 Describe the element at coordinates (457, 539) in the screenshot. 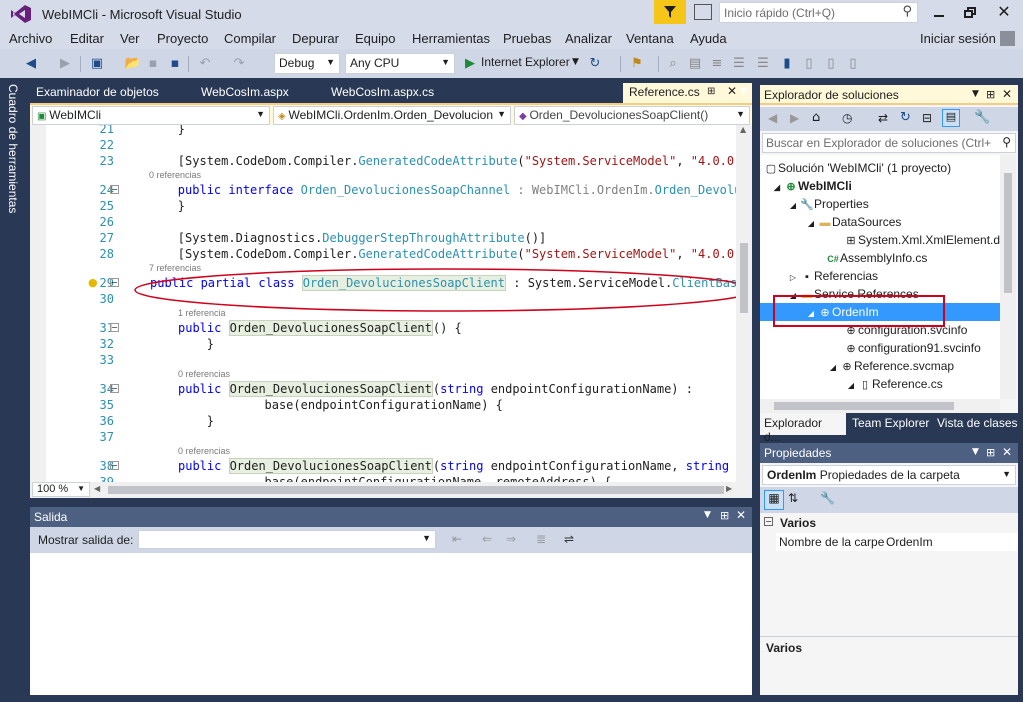

I see `find-message-icon: ⇤` at that location.